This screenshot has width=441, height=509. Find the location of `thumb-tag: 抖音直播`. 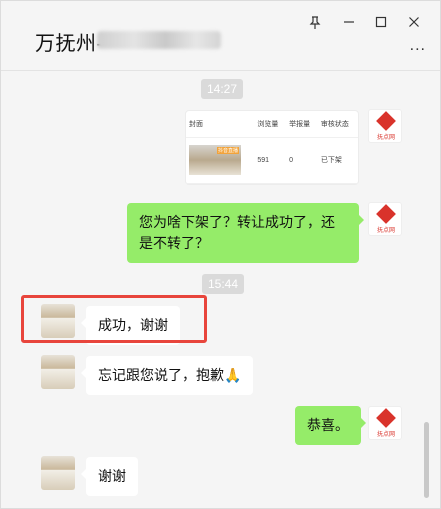

thumb-tag: 抖音直播 is located at coordinates (227, 150).